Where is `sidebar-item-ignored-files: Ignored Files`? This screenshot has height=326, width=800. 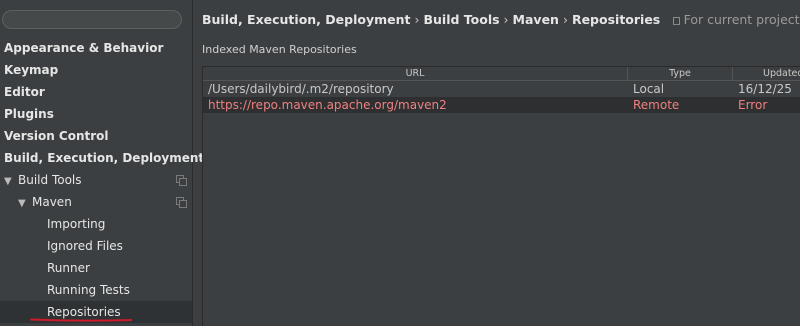 sidebar-item-ignored-files: Ignored Files is located at coordinates (96, 246).